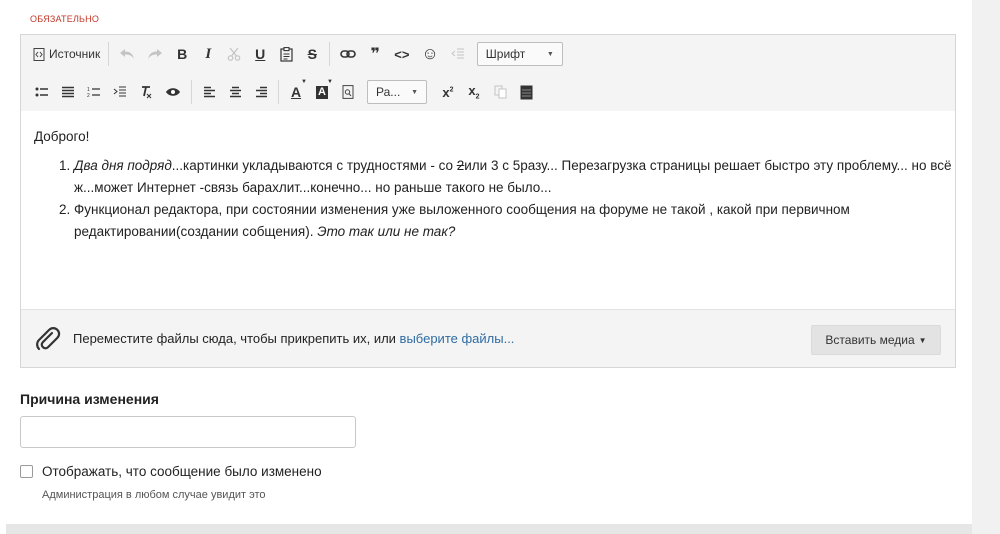  Describe the element at coordinates (26, 471) in the screenshot. I see `show-edited-checkbox` at that location.